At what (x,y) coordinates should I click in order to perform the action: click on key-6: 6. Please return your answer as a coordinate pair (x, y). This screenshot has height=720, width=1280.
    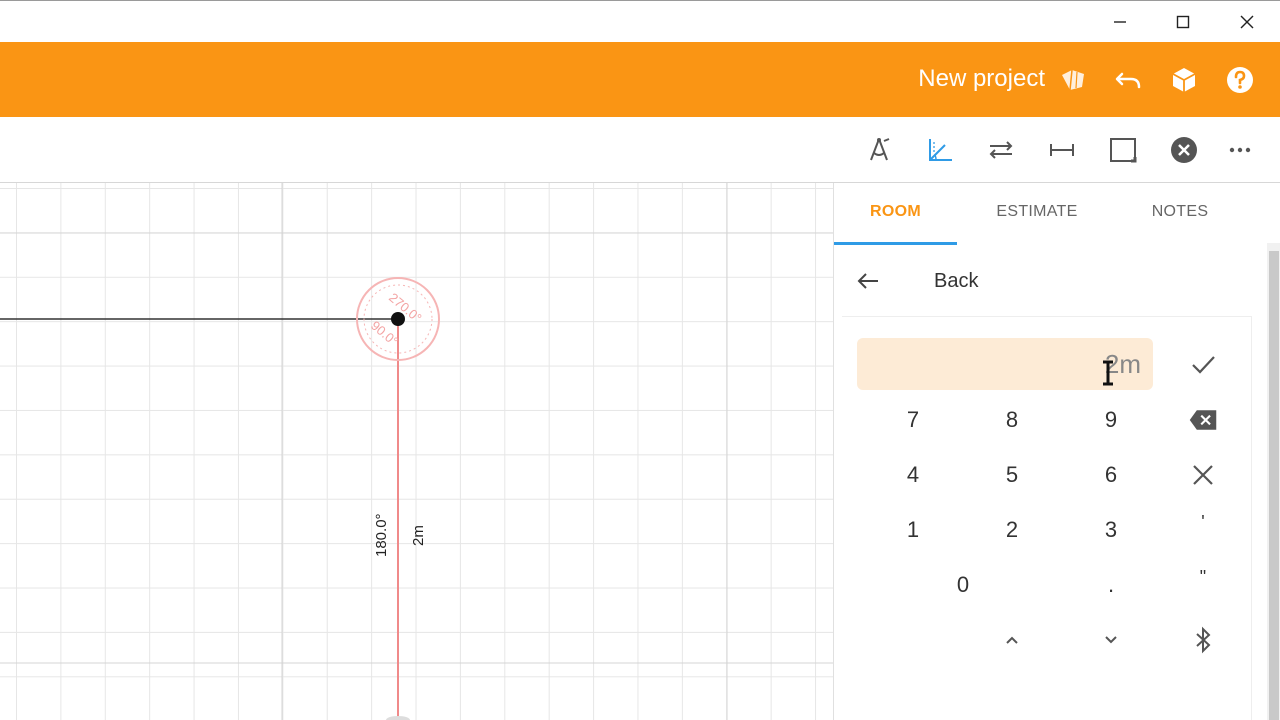
    Looking at the image, I should click on (1111, 475).